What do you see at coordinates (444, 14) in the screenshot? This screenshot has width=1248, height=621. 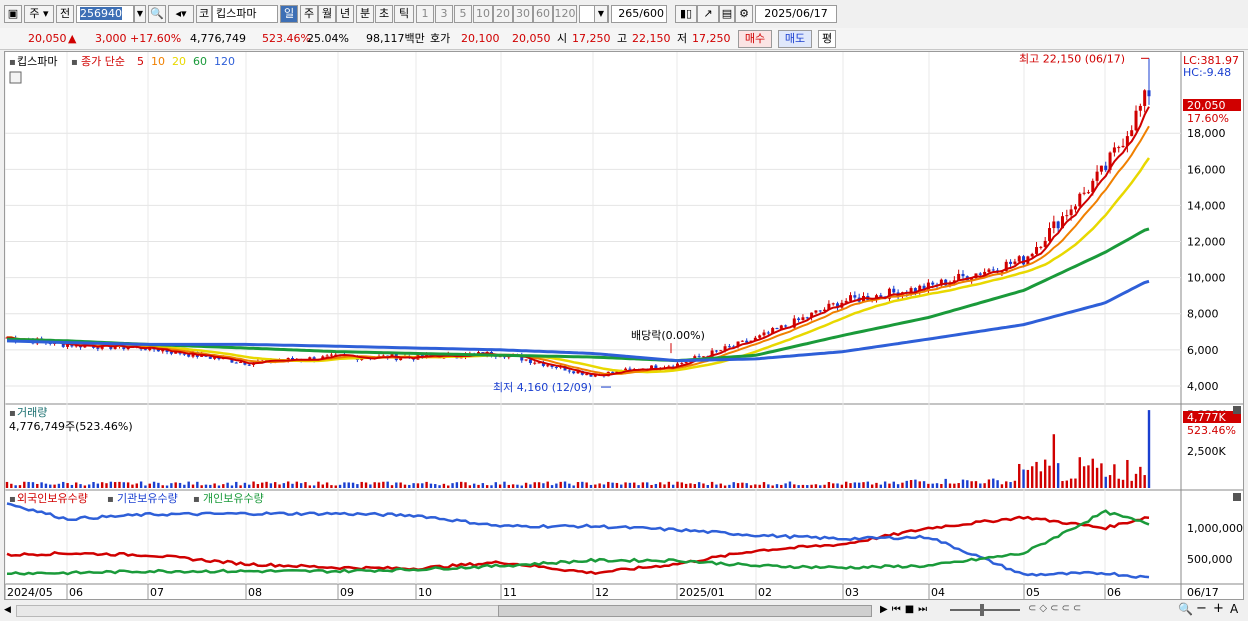 I see `n-option-3: 3` at bounding box center [444, 14].